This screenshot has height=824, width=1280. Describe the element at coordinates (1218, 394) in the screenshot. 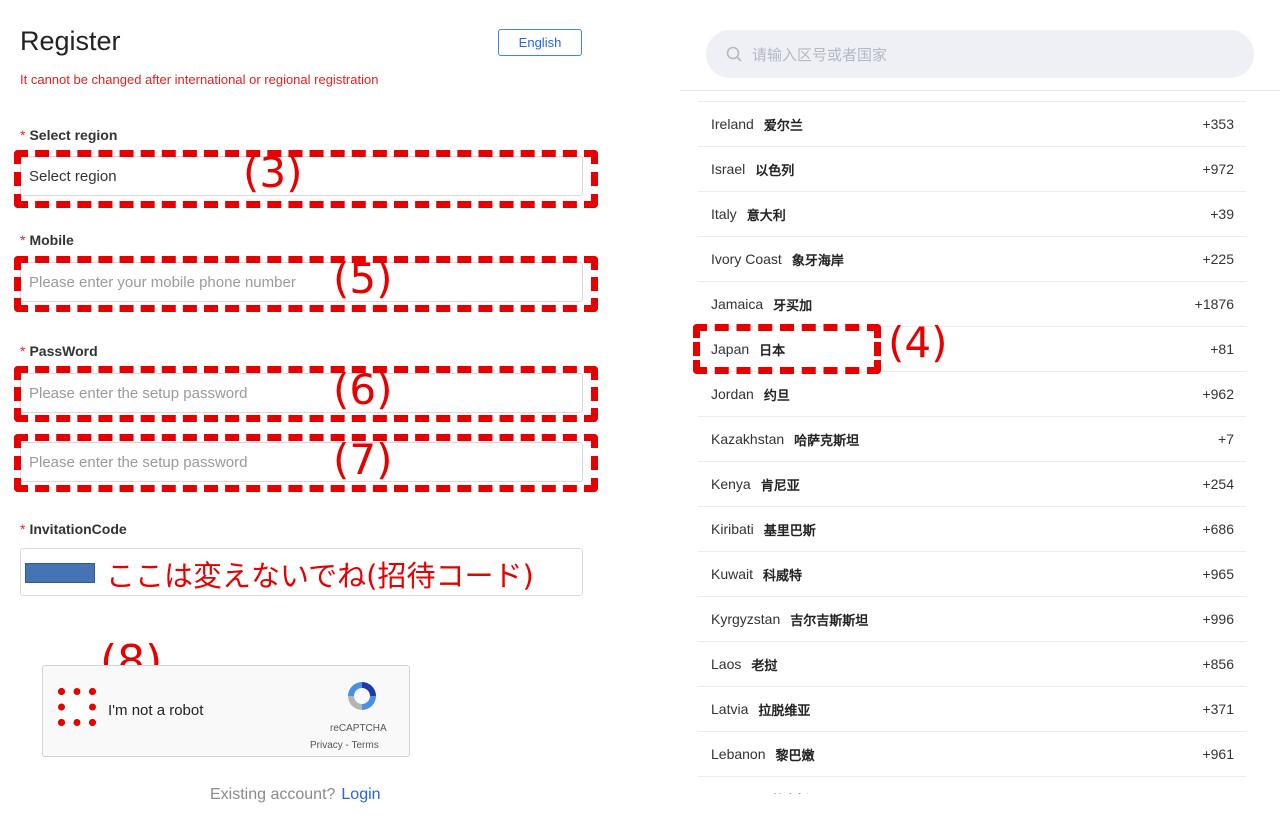

I see `country-dial-code: +962` at that location.